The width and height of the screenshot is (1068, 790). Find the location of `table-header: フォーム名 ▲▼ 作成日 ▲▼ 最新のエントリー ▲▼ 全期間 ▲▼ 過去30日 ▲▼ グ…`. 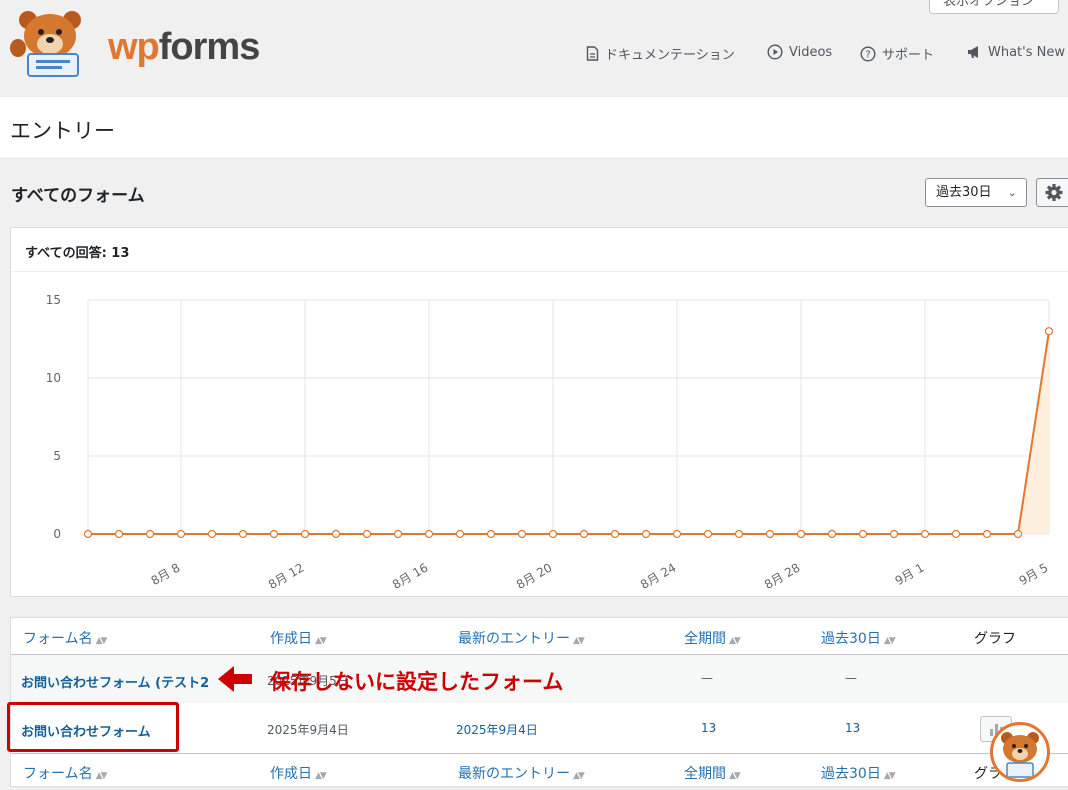

table-header: フォーム名 ▲▼ 作成日 ▲▼ 最新のエントリー ▲▼ 全期間 ▲▼ 過去30日 ▲▼ グ… is located at coordinates (539, 636).